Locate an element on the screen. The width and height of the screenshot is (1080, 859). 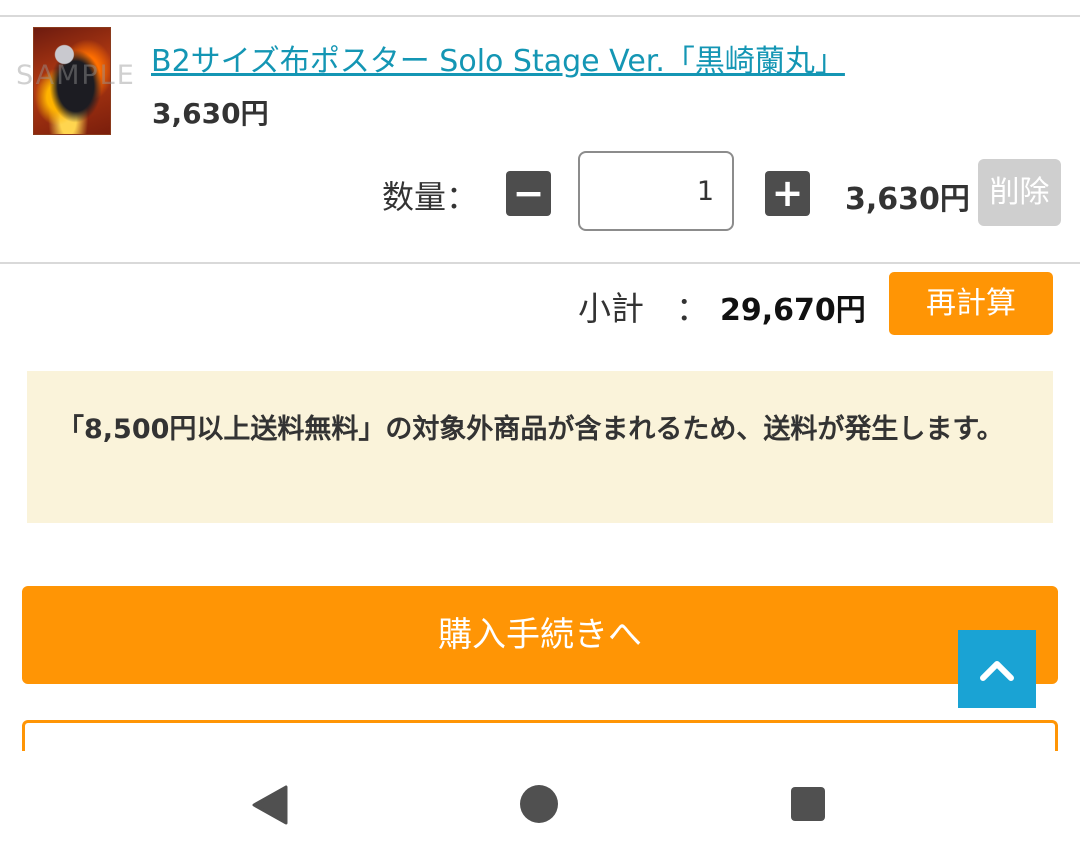
minus-icon: − is located at coordinates (528, 193).